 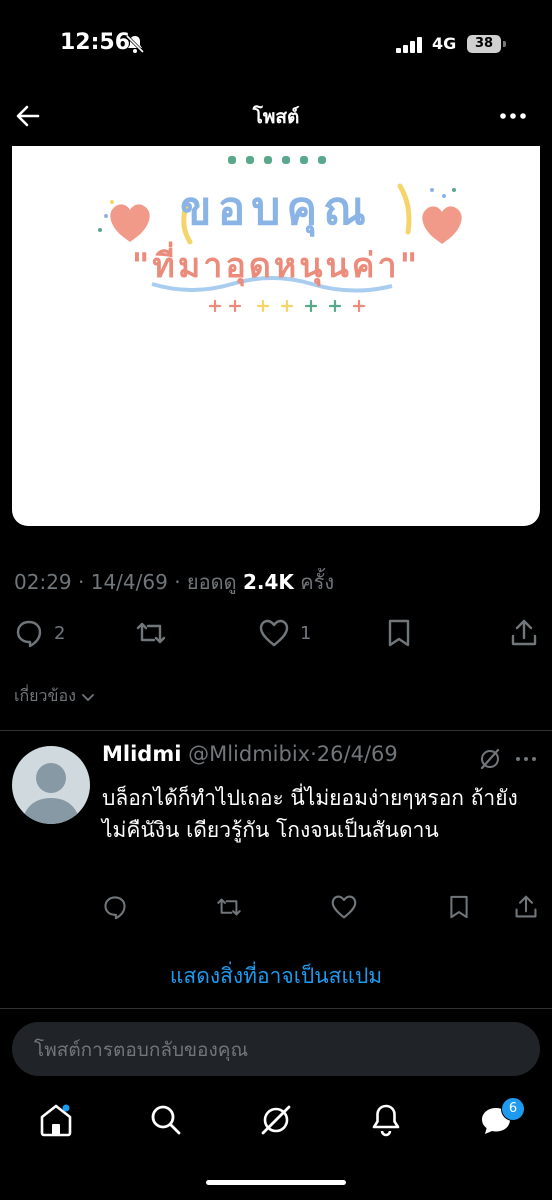 I want to click on image-text-sub: "ที่มาอุดหนุนค่า", so click(x=276, y=266).